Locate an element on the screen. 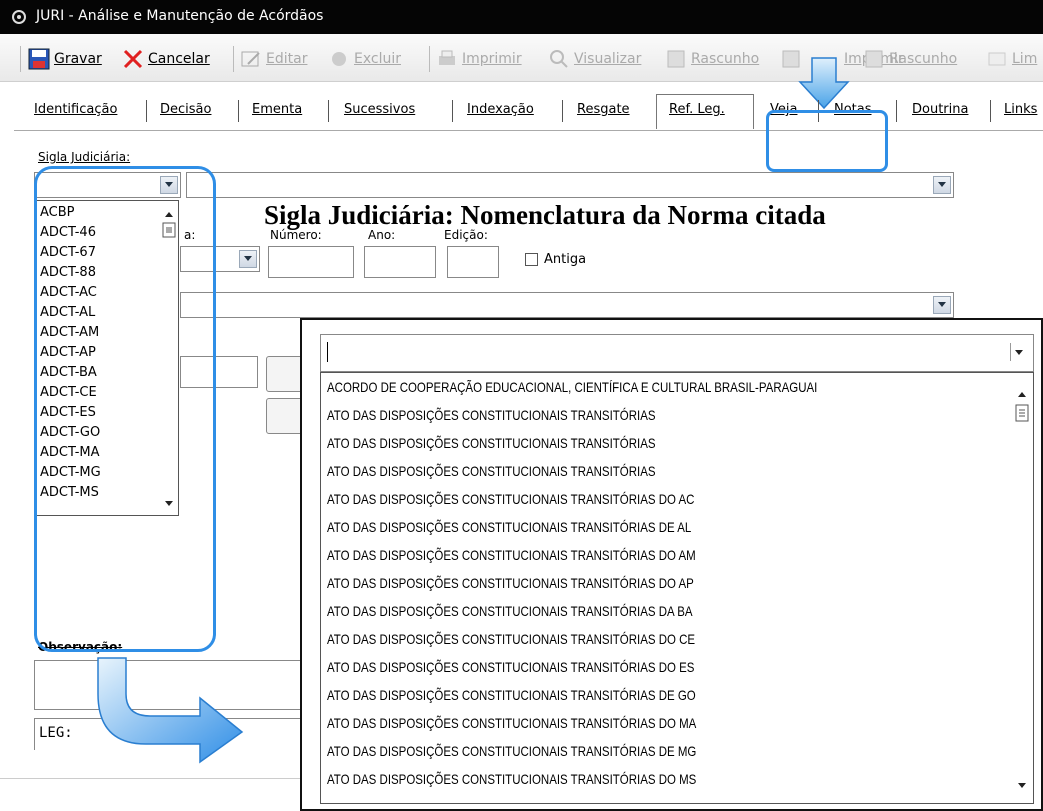 This screenshot has width=1043, height=811. excluir-label: Excluir is located at coordinates (377, 59).